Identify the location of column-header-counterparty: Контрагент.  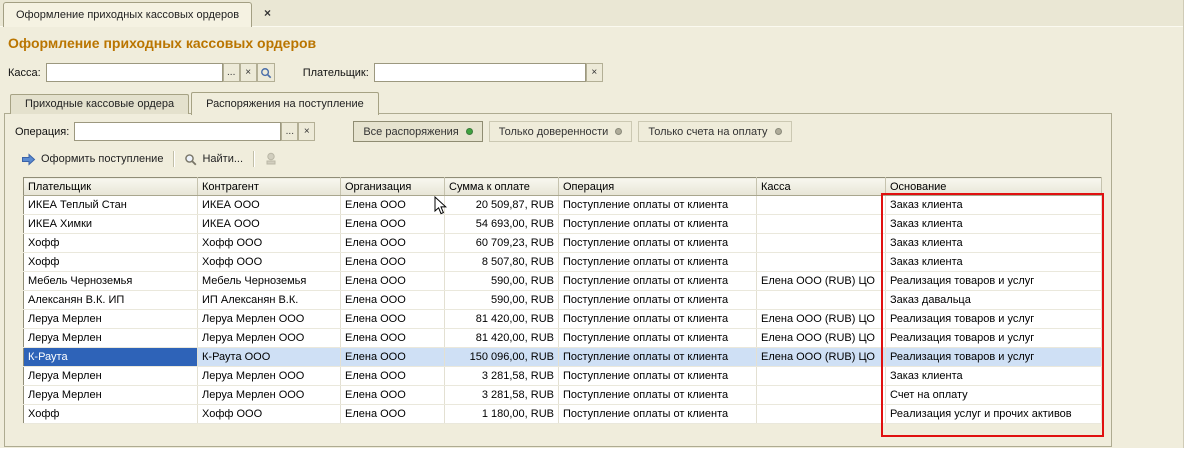
(269, 186).